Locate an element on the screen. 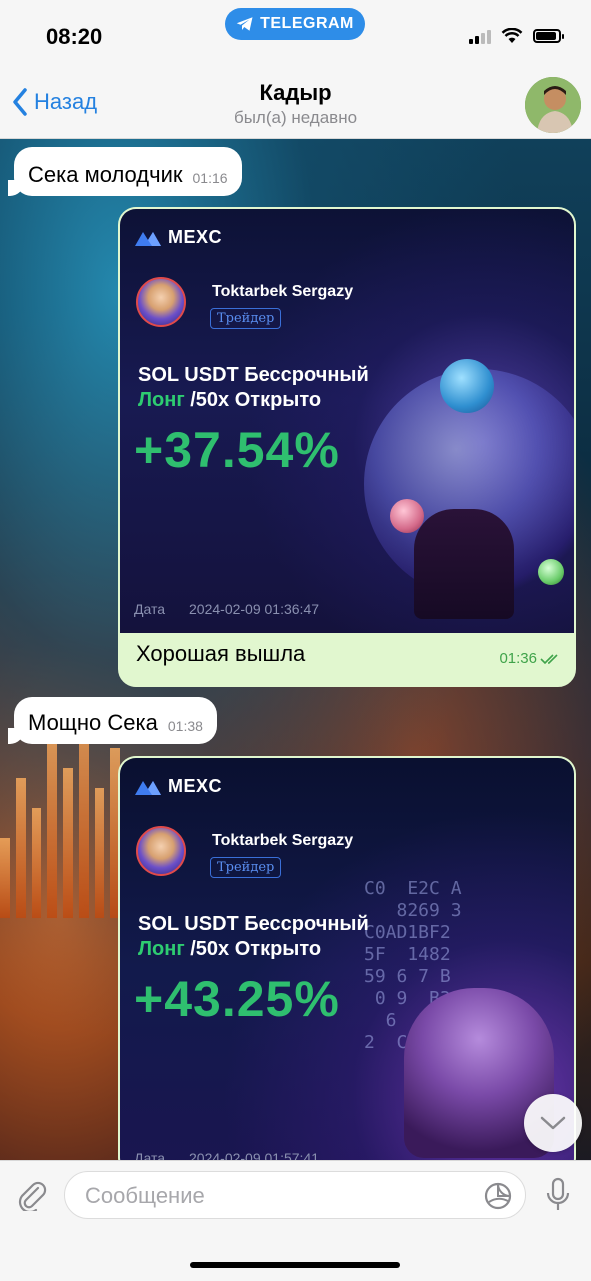  chat-subtitle: был(а) недавно is located at coordinates (295, 117).